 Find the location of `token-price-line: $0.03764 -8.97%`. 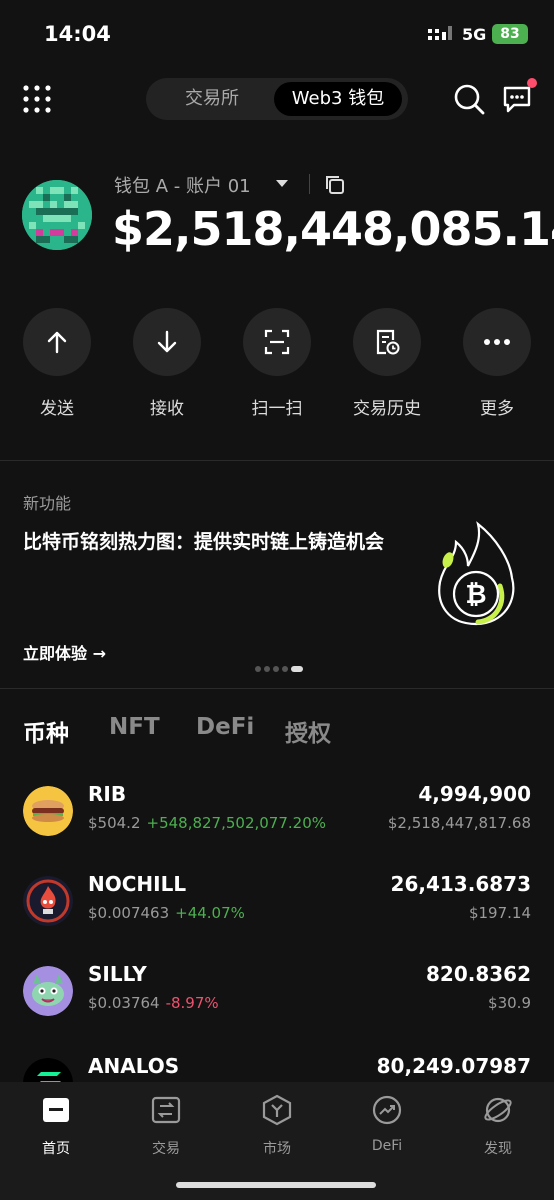

token-price-line: $0.03764 -8.97% is located at coordinates (153, 1003).